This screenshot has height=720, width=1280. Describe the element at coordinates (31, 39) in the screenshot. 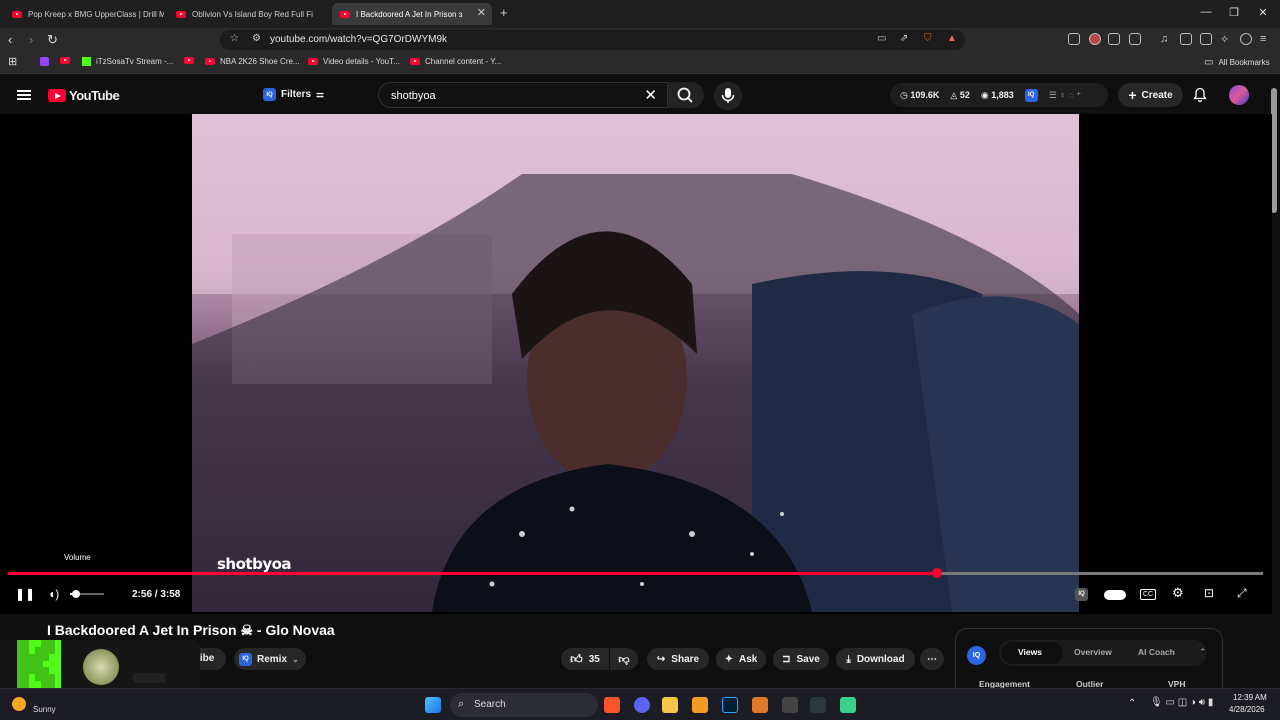

I see `forward-icon: ›` at that location.